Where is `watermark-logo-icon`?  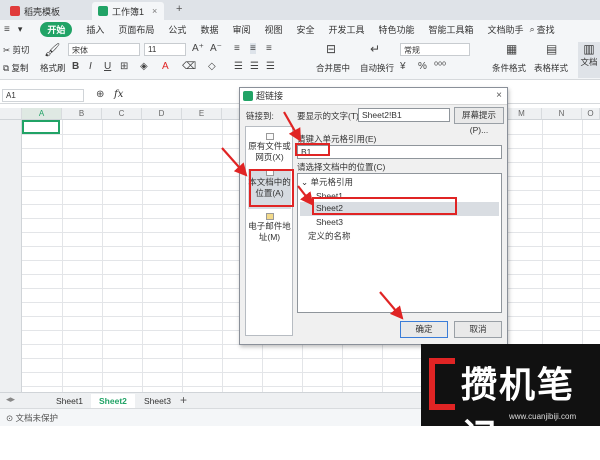
watermark-logo-icon is located at coordinates (442, 384).